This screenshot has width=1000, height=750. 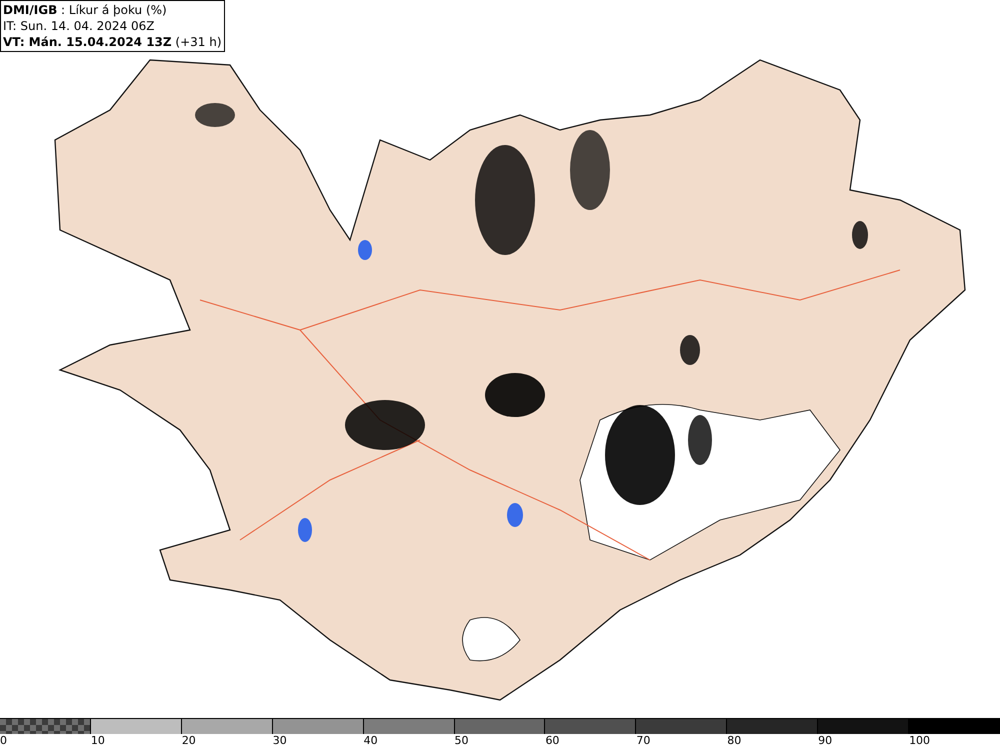 What do you see at coordinates (643, 741) in the screenshot?
I see `legend-tick-label: 70` at bounding box center [643, 741].